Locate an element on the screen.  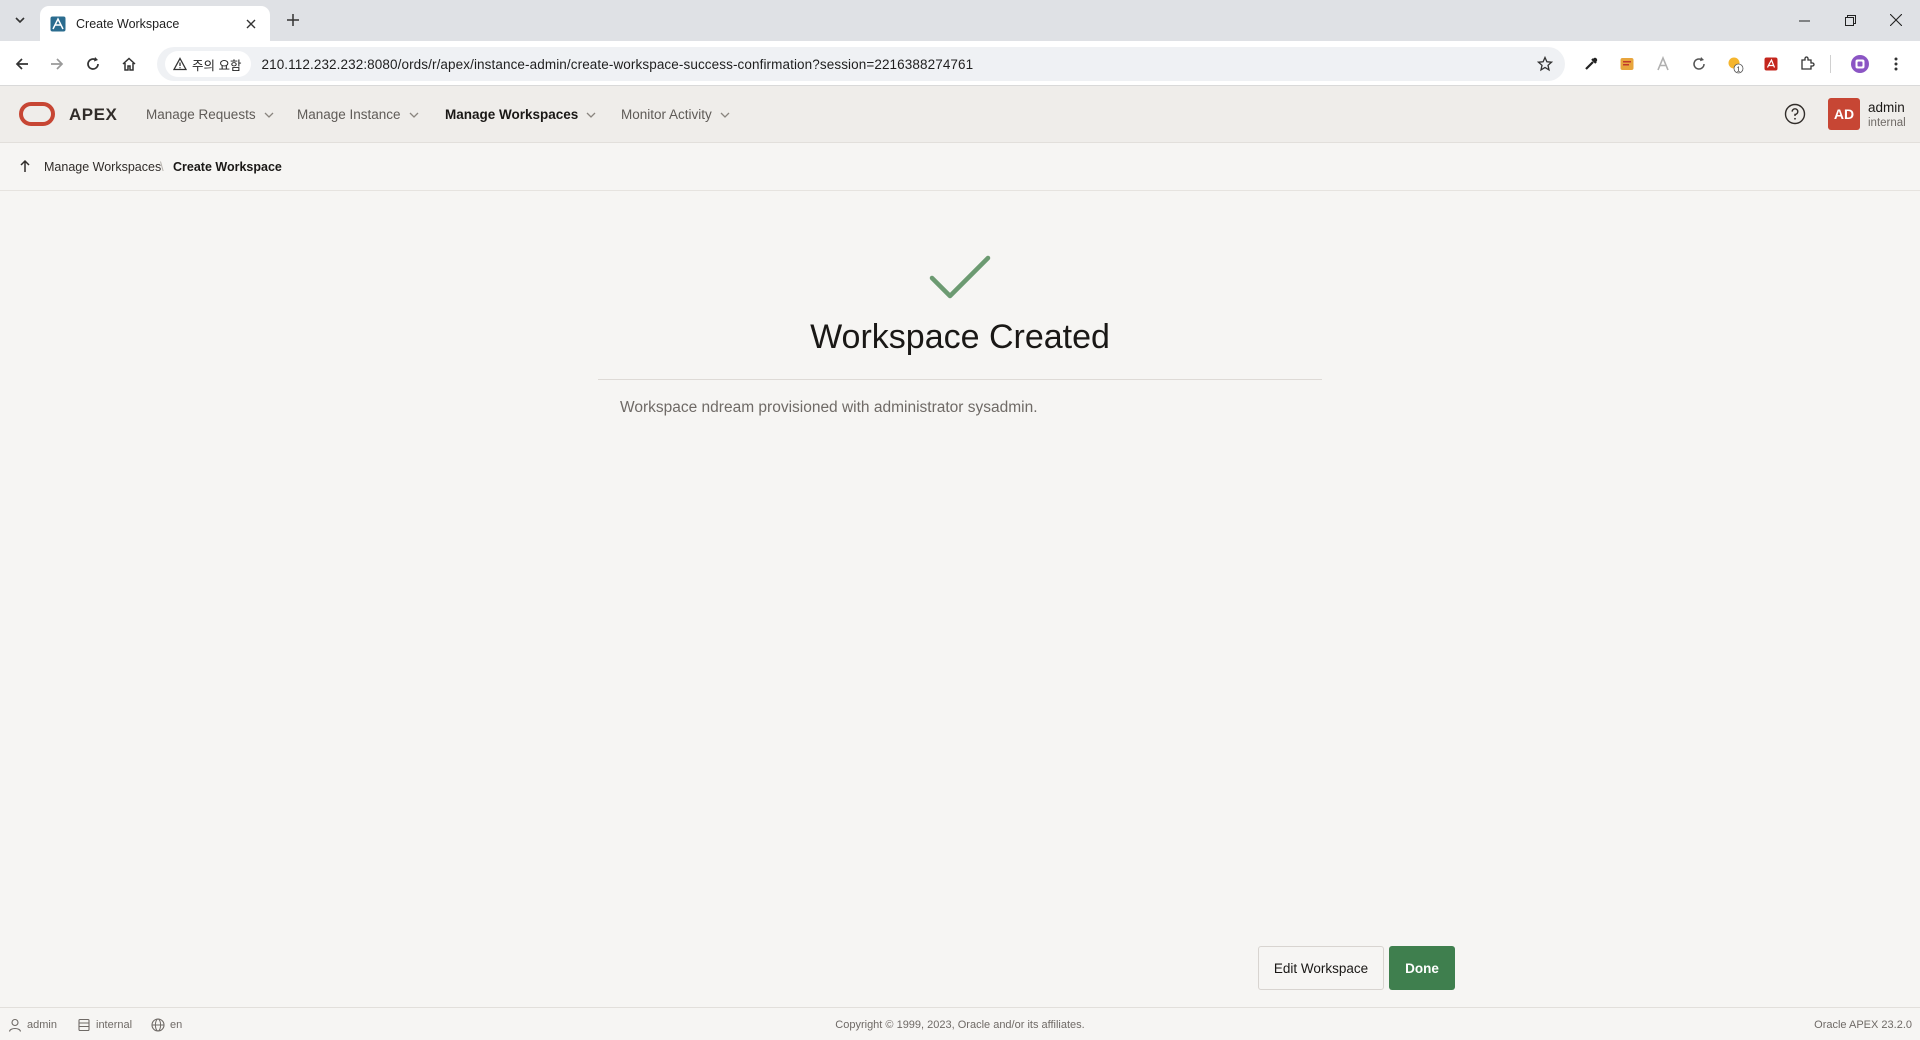
nav-label: Manage Instance is located at coordinates (349, 114).